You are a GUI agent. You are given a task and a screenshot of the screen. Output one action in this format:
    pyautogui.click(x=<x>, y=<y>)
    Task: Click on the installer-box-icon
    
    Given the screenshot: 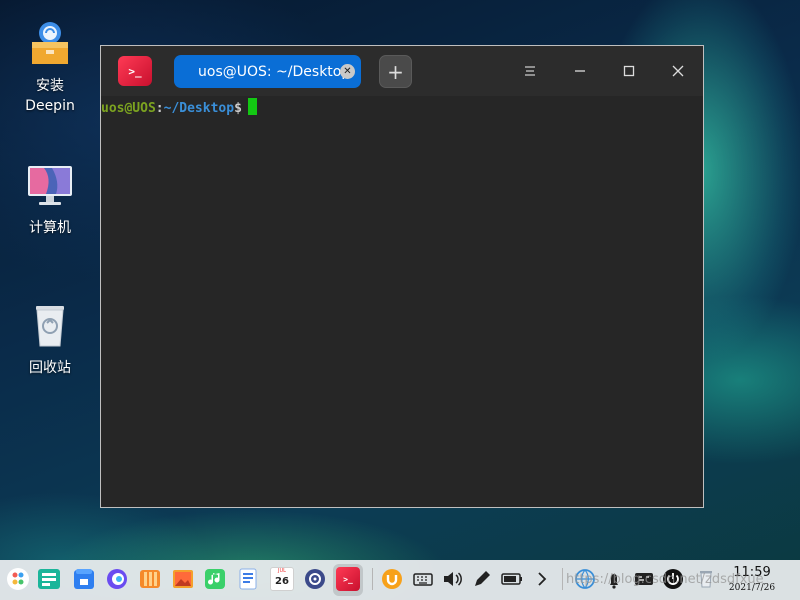 What is the action you would take?
    pyautogui.click(x=50, y=43)
    